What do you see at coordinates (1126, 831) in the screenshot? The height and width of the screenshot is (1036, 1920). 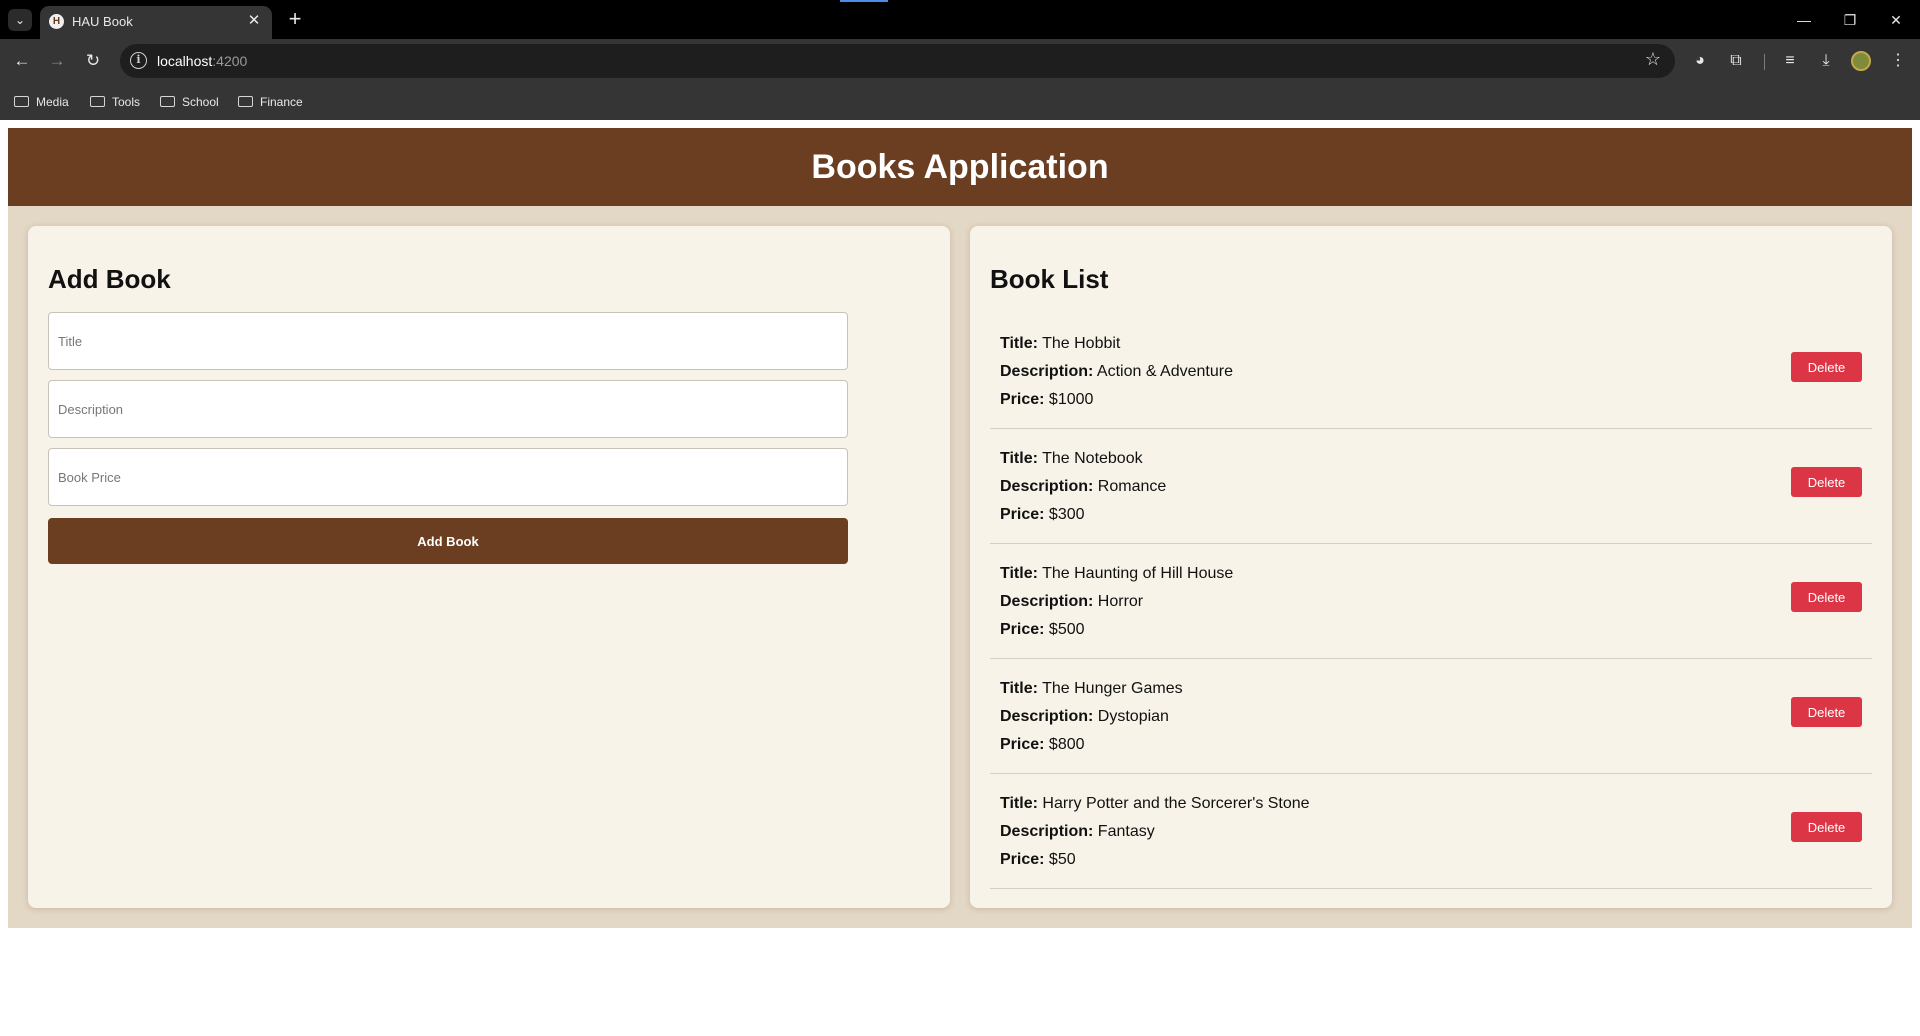 I see `book-description: Fantasy` at bounding box center [1126, 831].